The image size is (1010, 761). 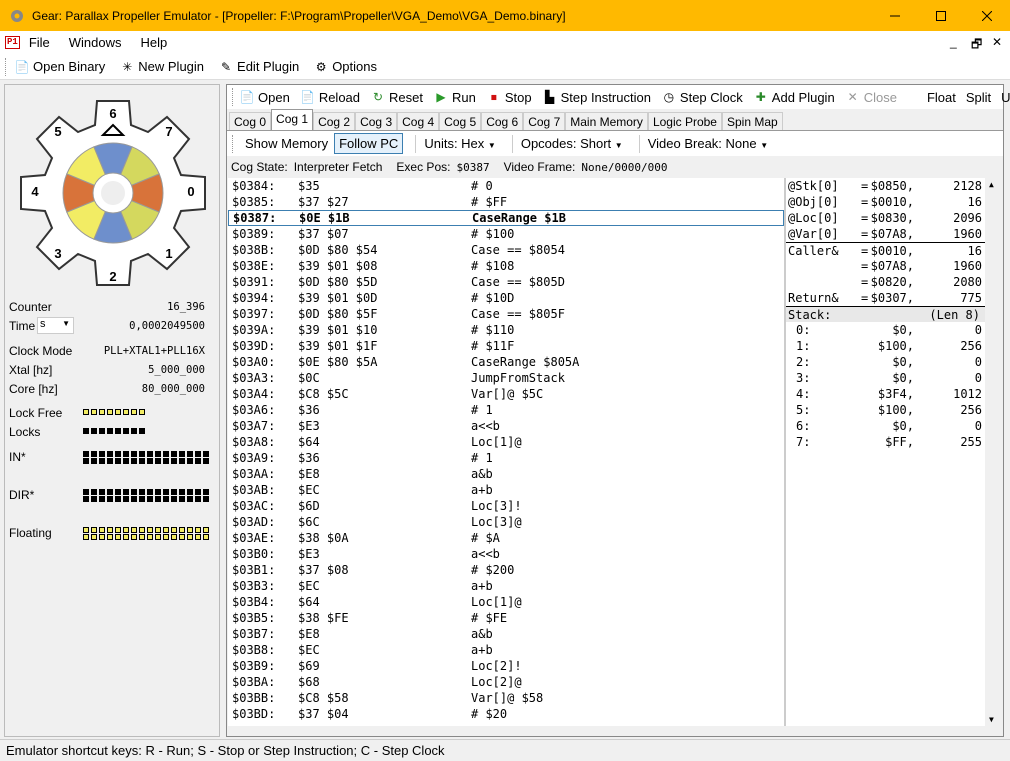 What do you see at coordinates (323, 234) in the screenshot?
I see `code-bytes: $37 $07` at bounding box center [323, 234].